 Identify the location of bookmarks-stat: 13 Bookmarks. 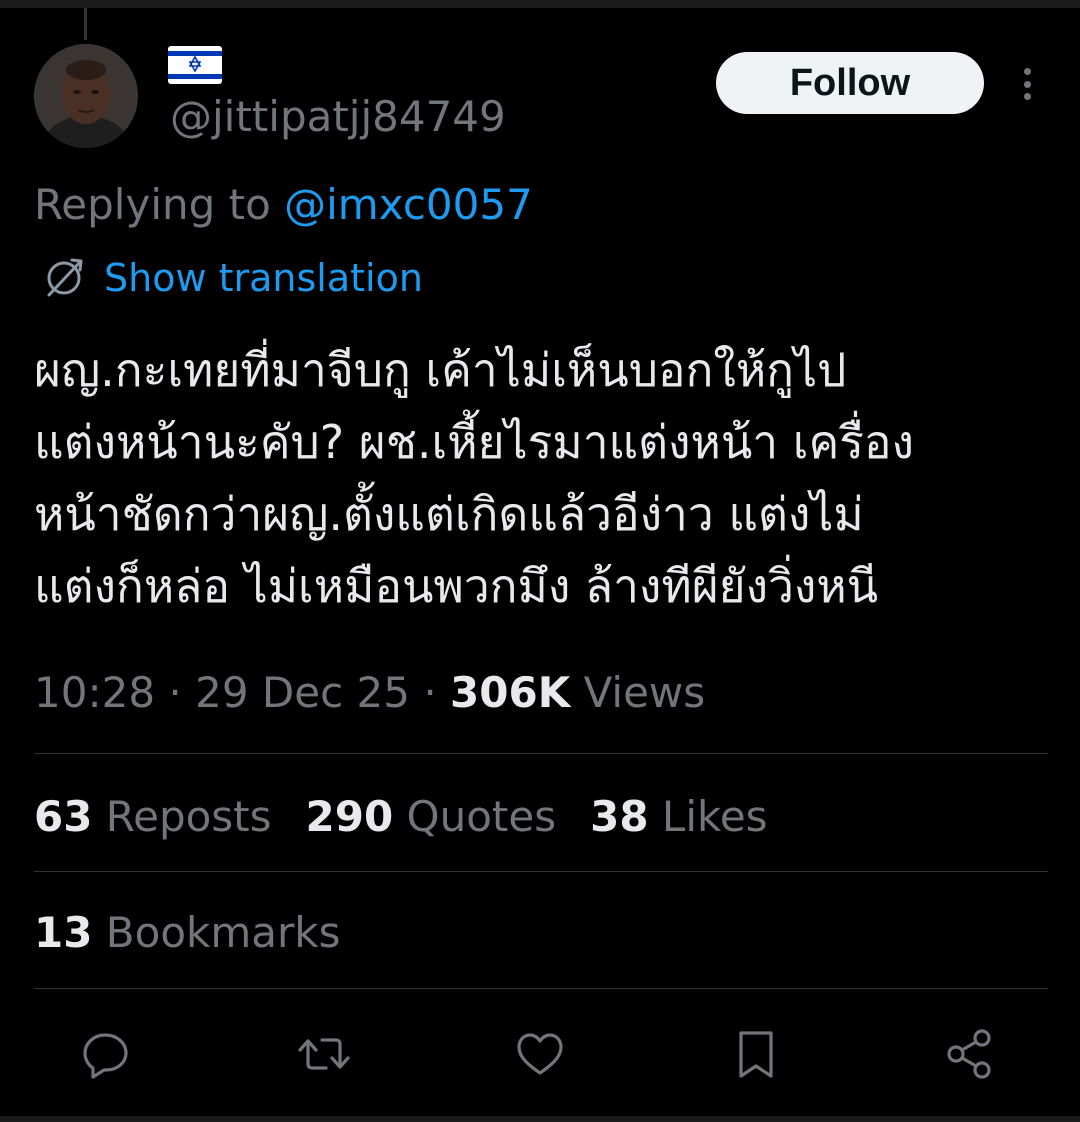
(187, 932).